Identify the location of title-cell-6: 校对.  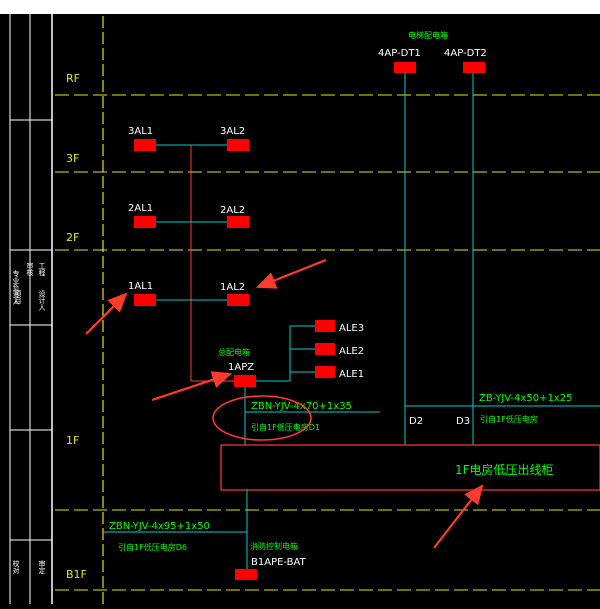
(16, 566).